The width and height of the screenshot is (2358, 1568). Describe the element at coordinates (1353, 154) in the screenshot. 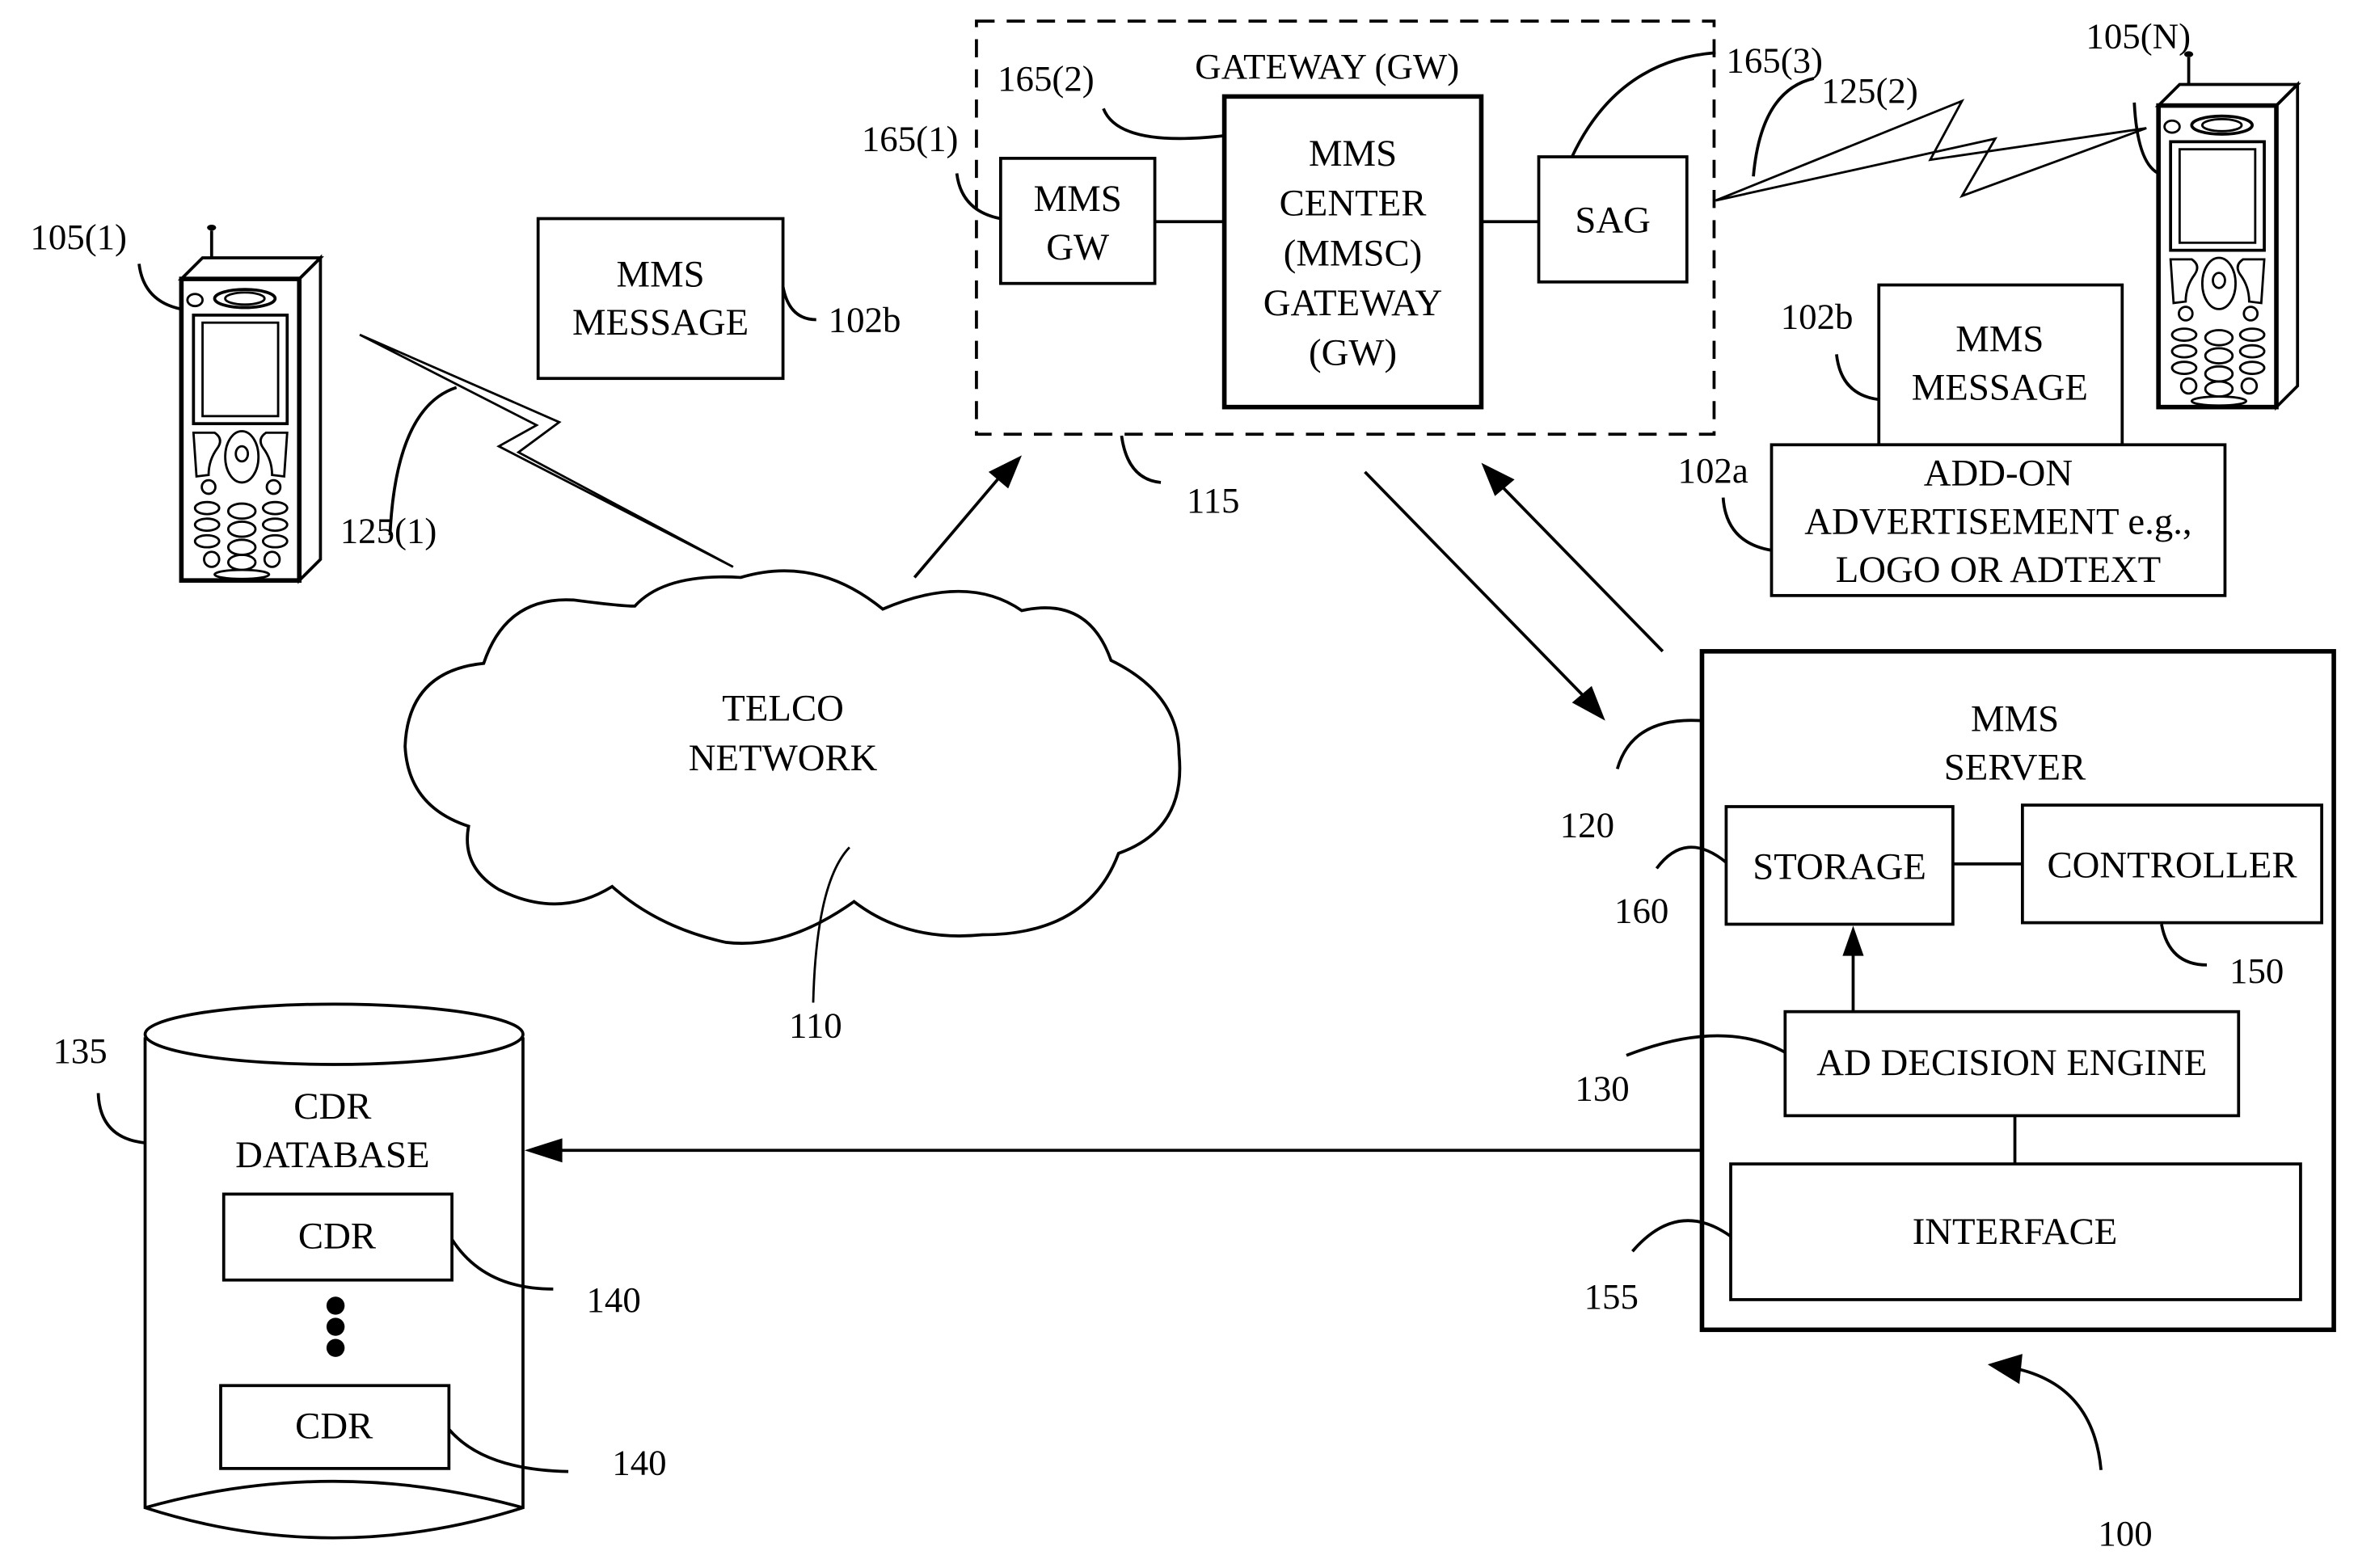

I see `mmsc-line1: MMS` at that location.